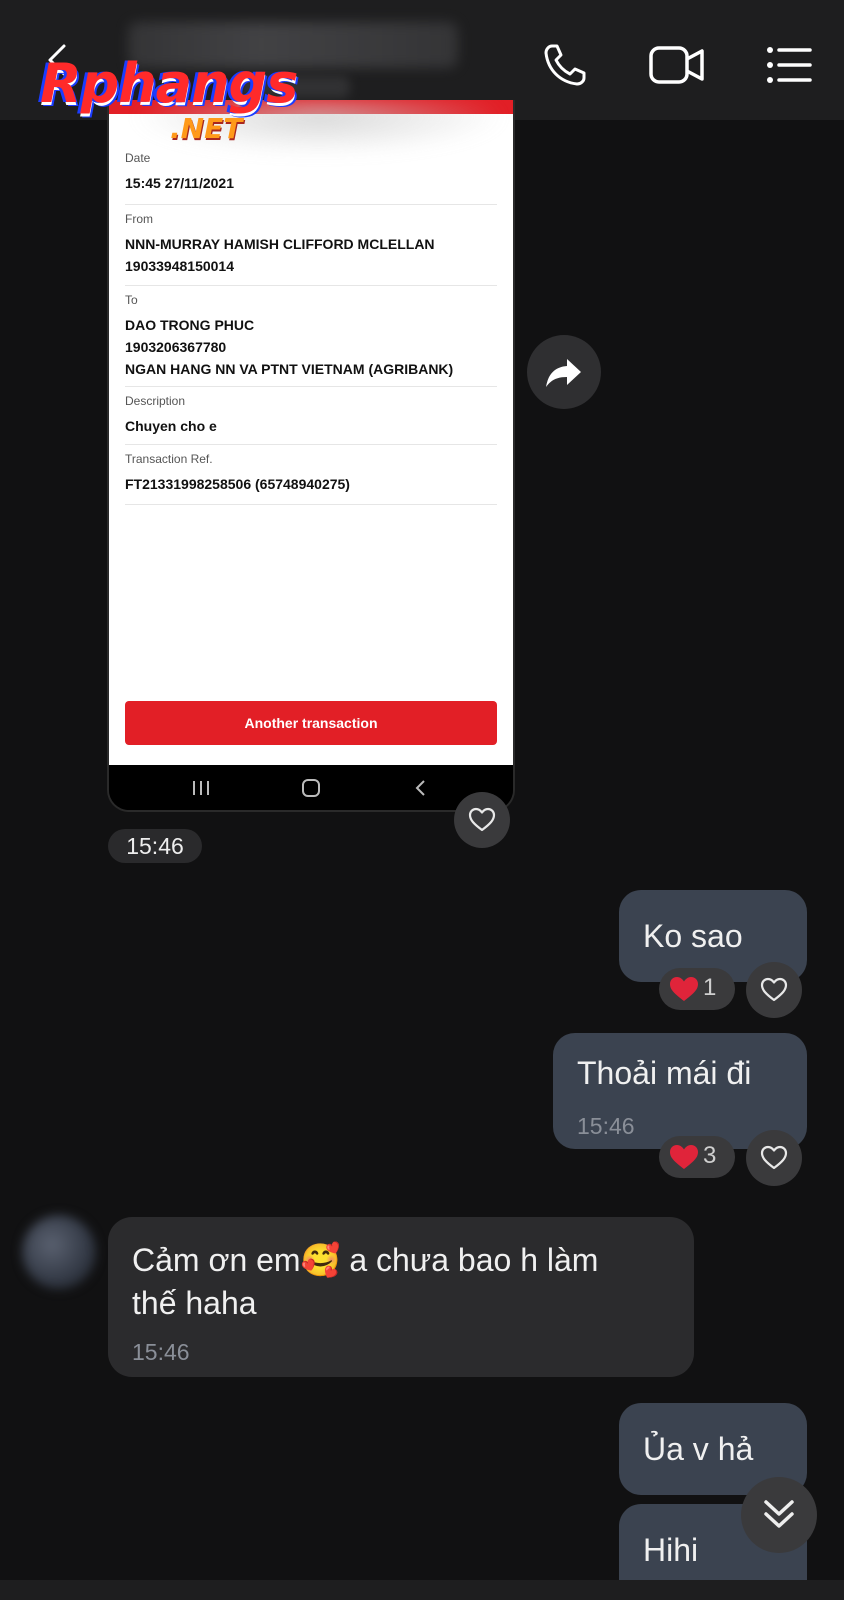  What do you see at coordinates (311, 177) in the screenshot?
I see `receipt-date-field: Date 15:45 27/11/2021` at bounding box center [311, 177].